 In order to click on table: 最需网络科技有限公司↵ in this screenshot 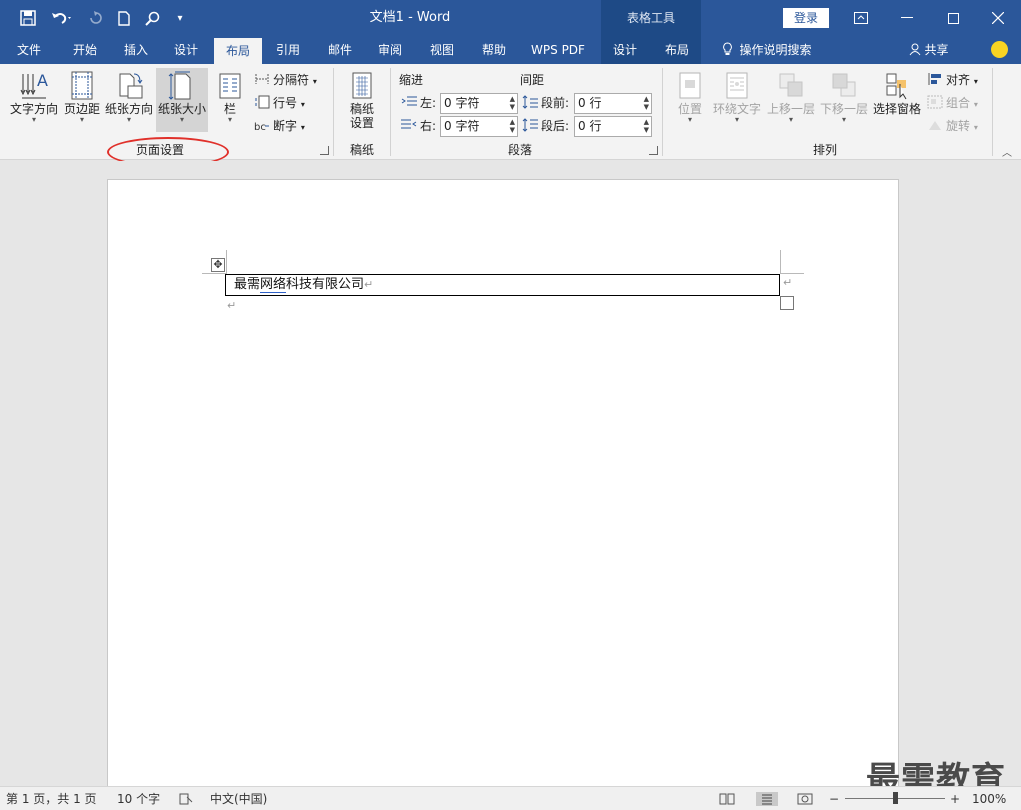, I will do `click(502, 285)`.